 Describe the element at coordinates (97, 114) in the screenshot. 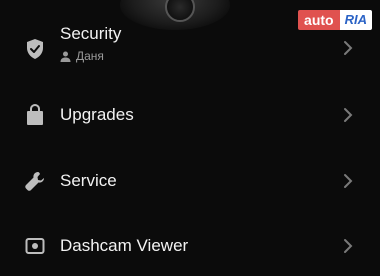

I see `menu-item-label: Upgrades` at that location.